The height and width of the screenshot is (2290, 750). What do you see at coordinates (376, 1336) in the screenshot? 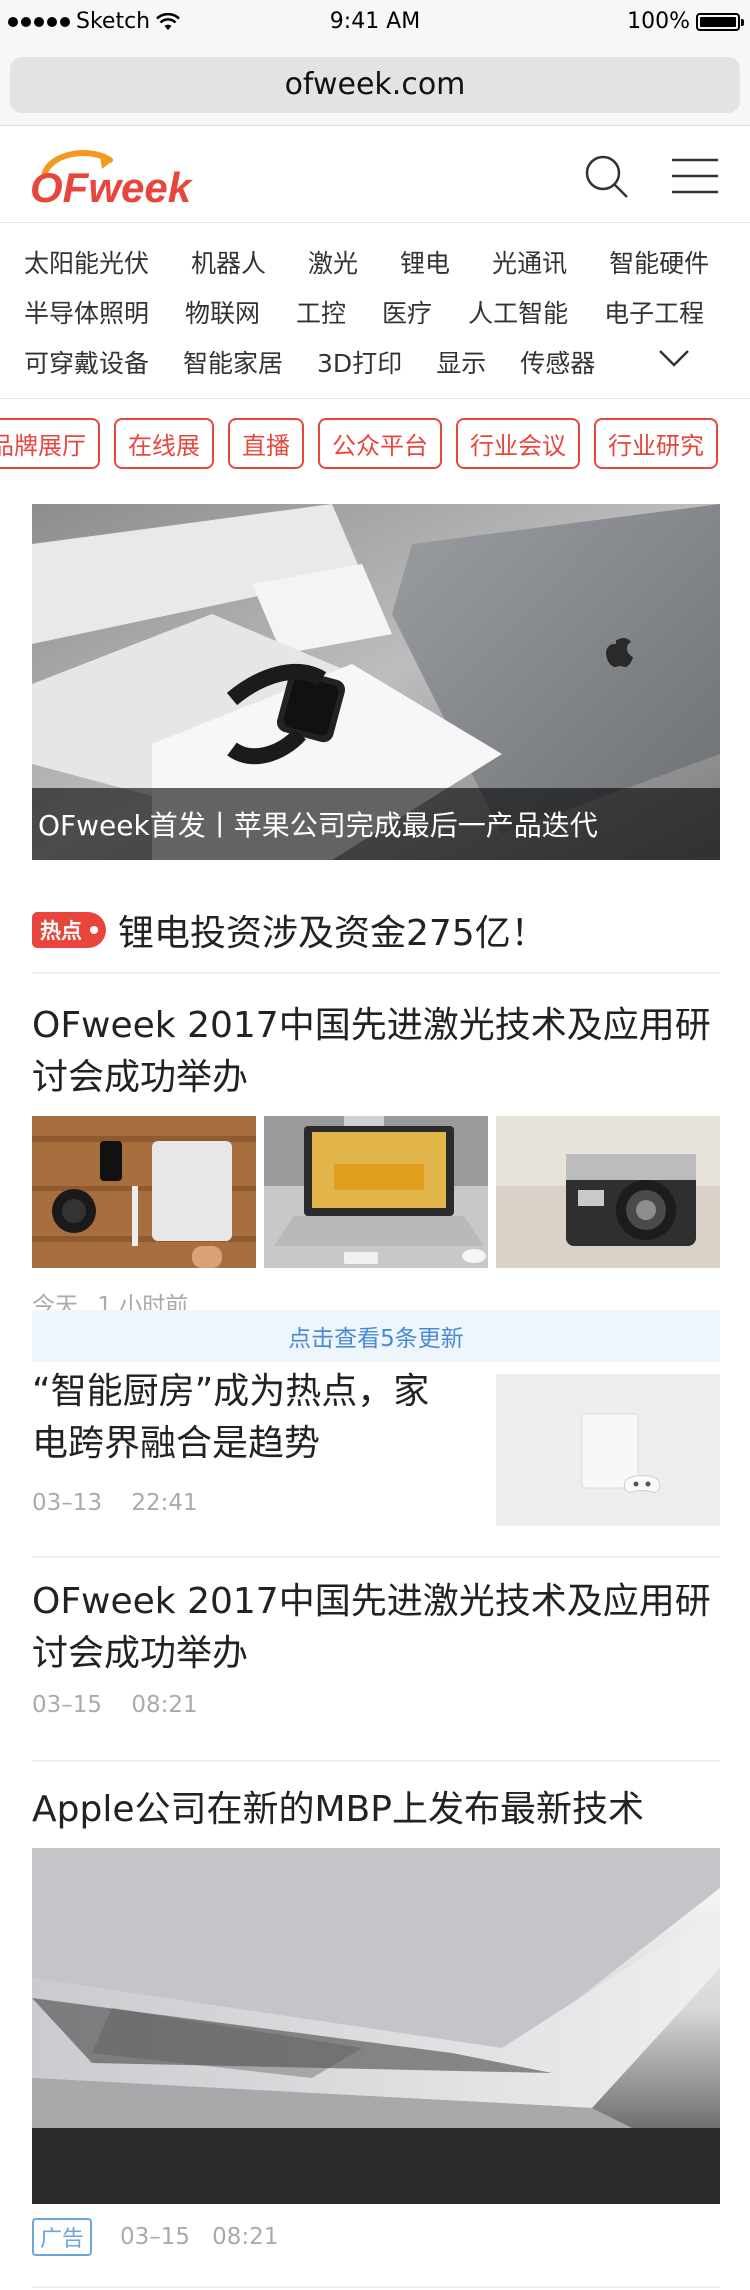
I see `refresh-updates-bar: 点击查看5条更新` at bounding box center [376, 1336].